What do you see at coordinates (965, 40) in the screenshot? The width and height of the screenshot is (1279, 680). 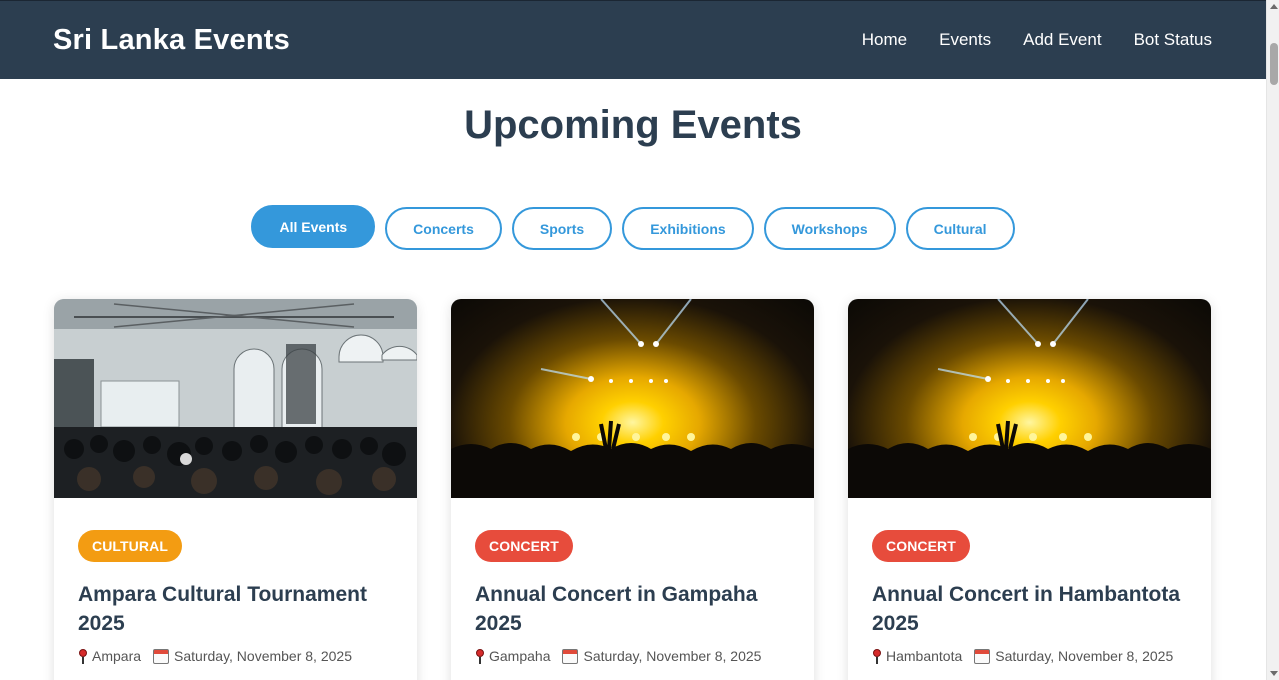 I see `nav-events-link: Events` at bounding box center [965, 40].